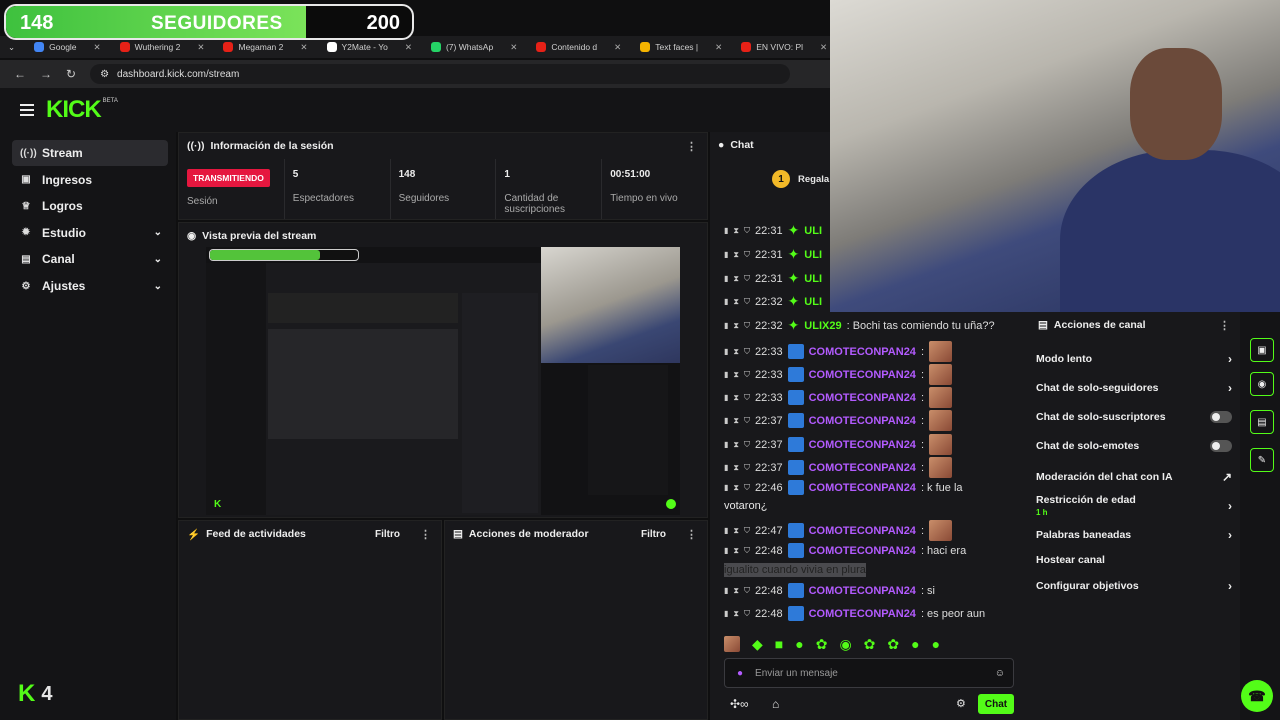 The height and width of the screenshot is (720, 1280). I want to click on rail-list-icon: ▤, so click(1262, 422).